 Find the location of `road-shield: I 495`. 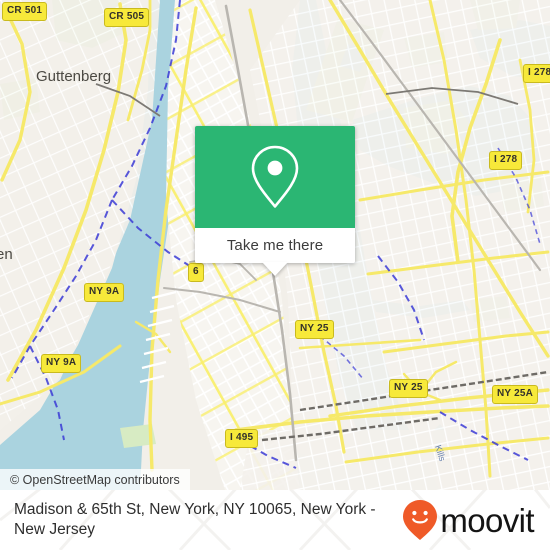

road-shield: I 495 is located at coordinates (242, 438).